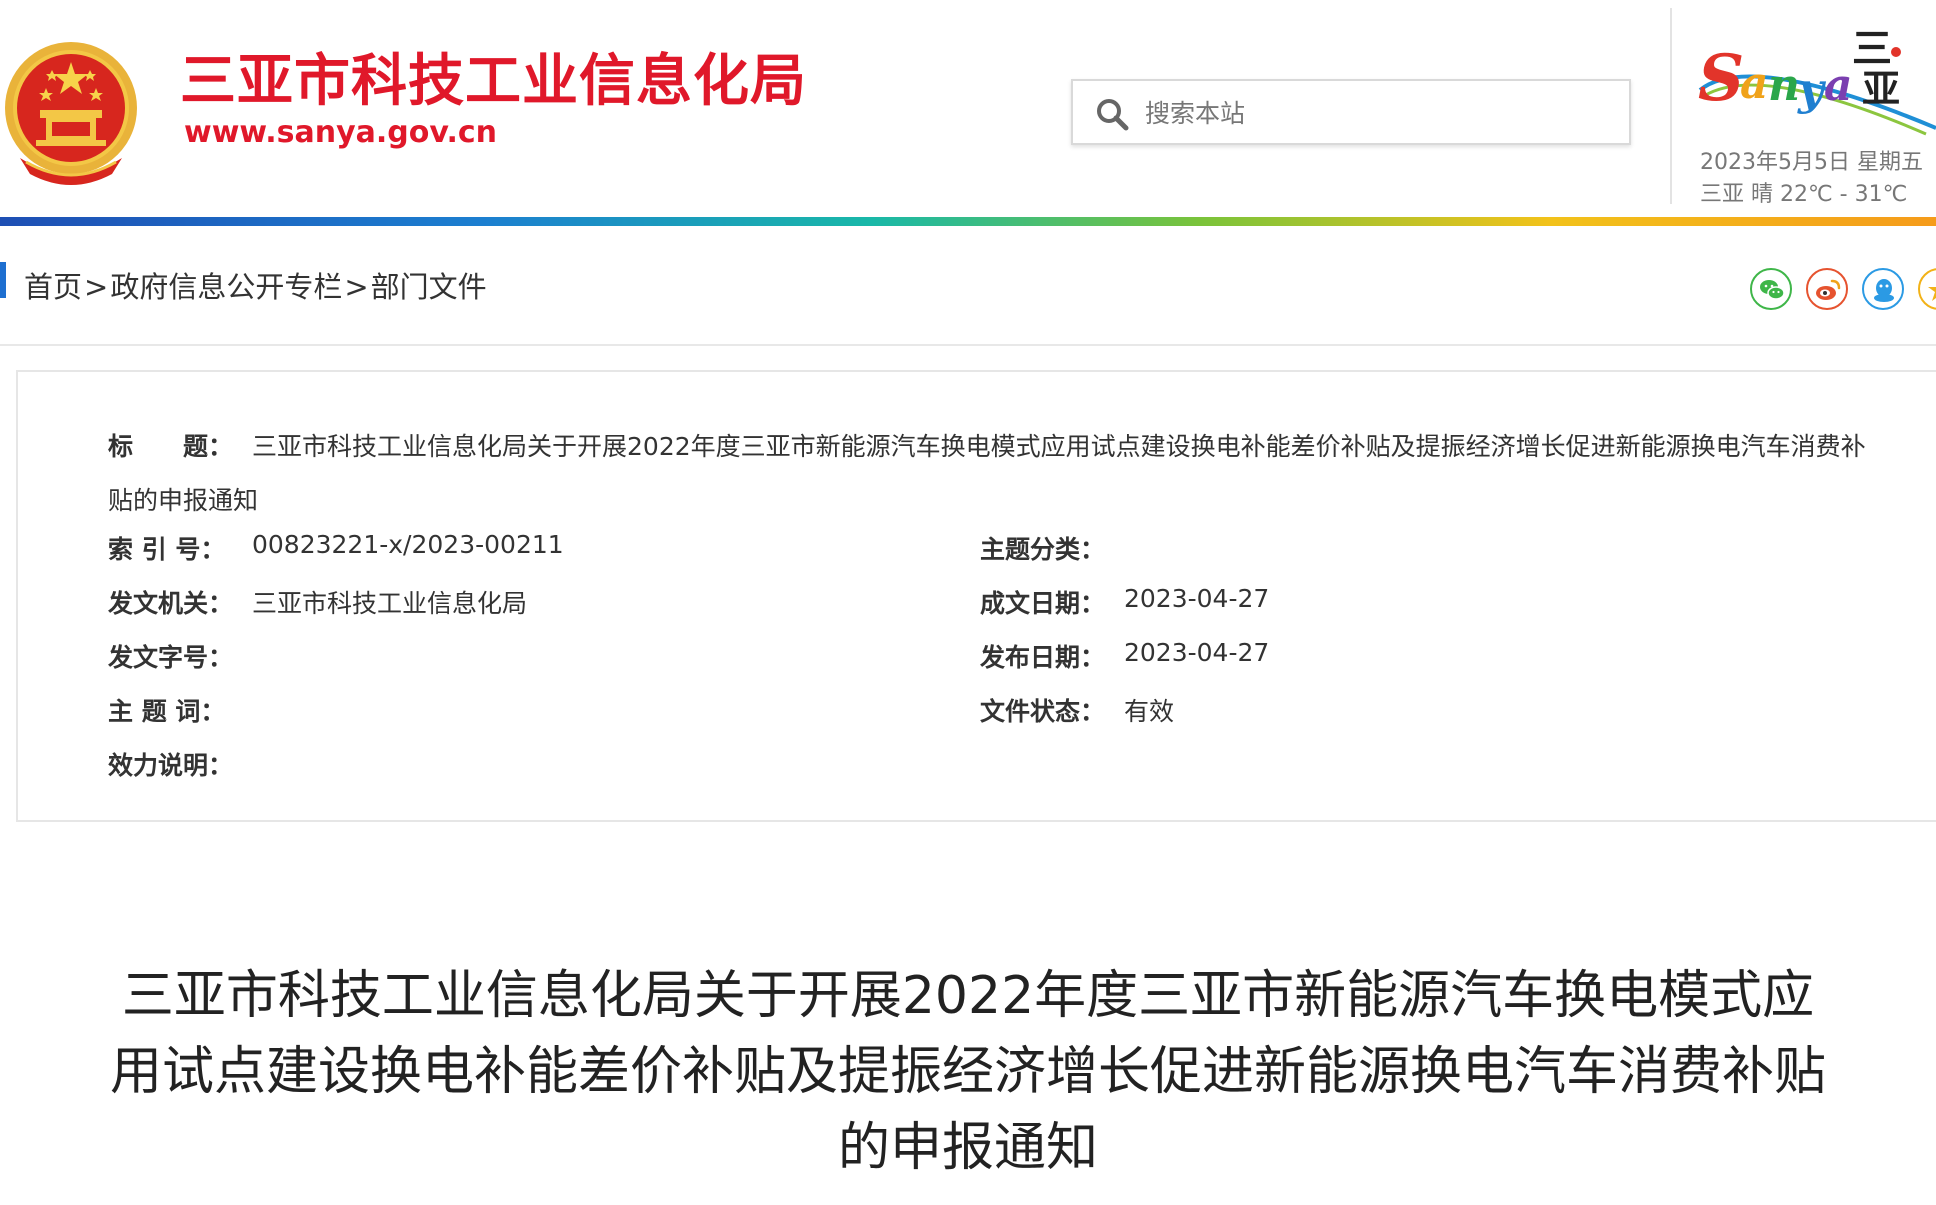 The height and width of the screenshot is (1205, 1936). Describe the element at coordinates (53, 287) in the screenshot. I see `breadcrumb-home: 首页` at that location.